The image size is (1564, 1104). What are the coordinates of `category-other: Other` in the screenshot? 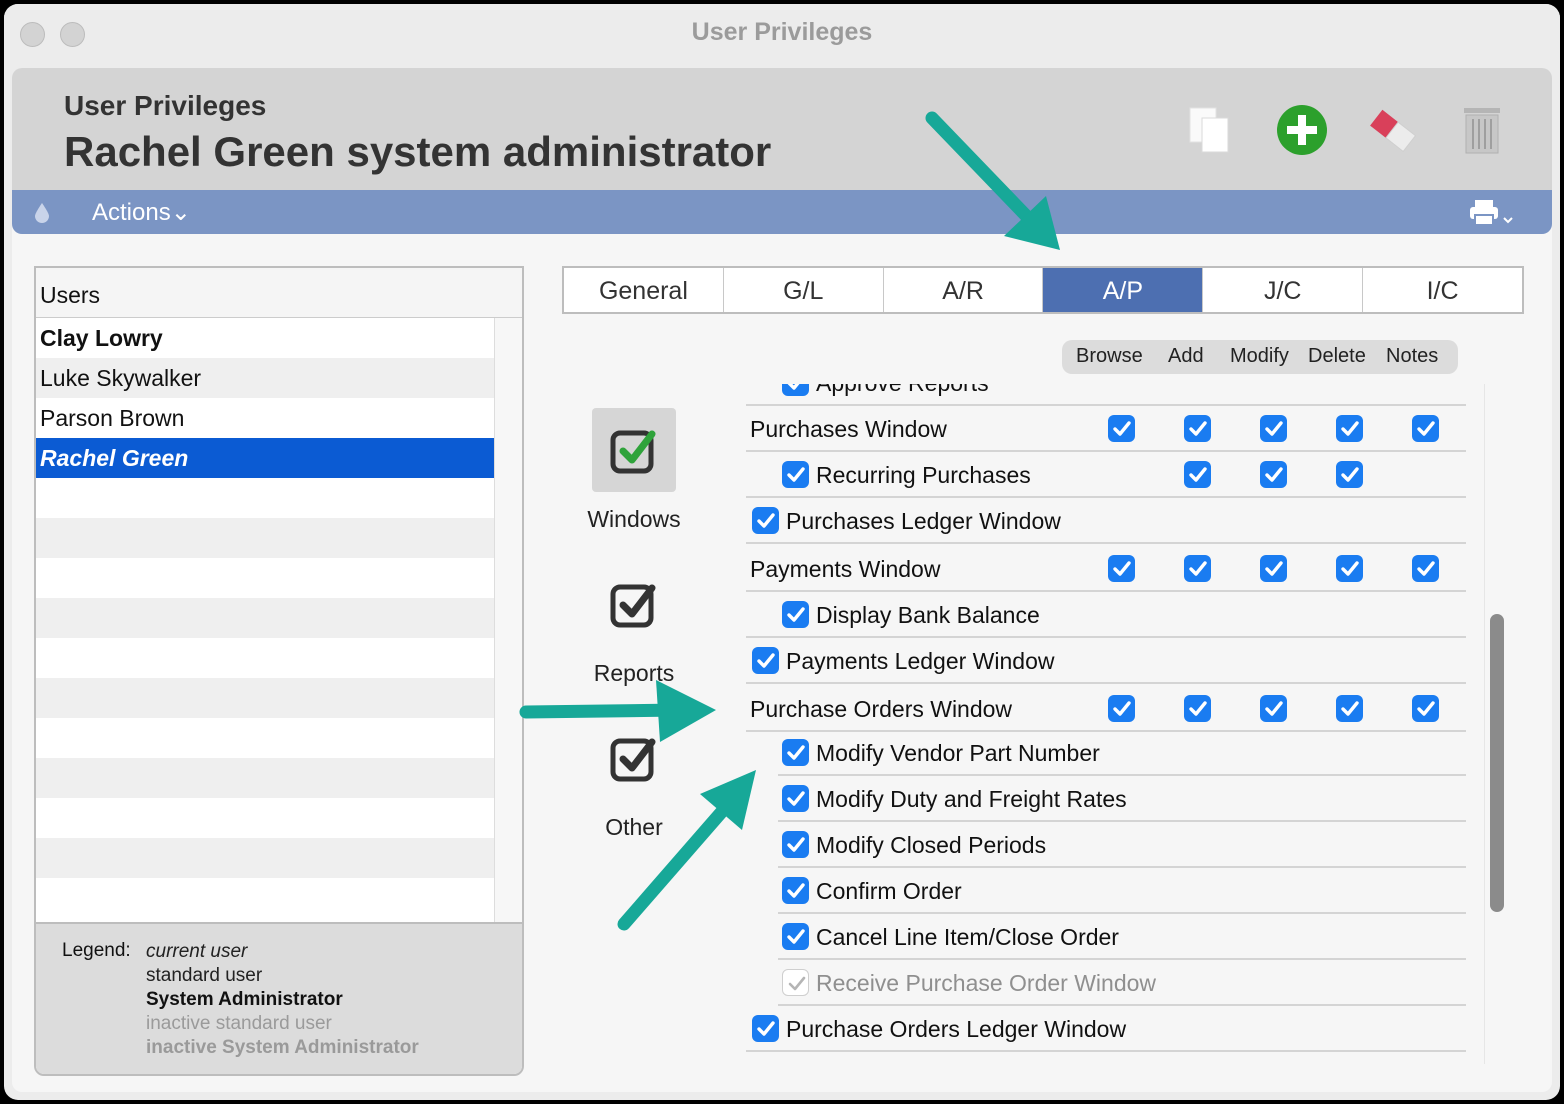 It's located at (634, 778).